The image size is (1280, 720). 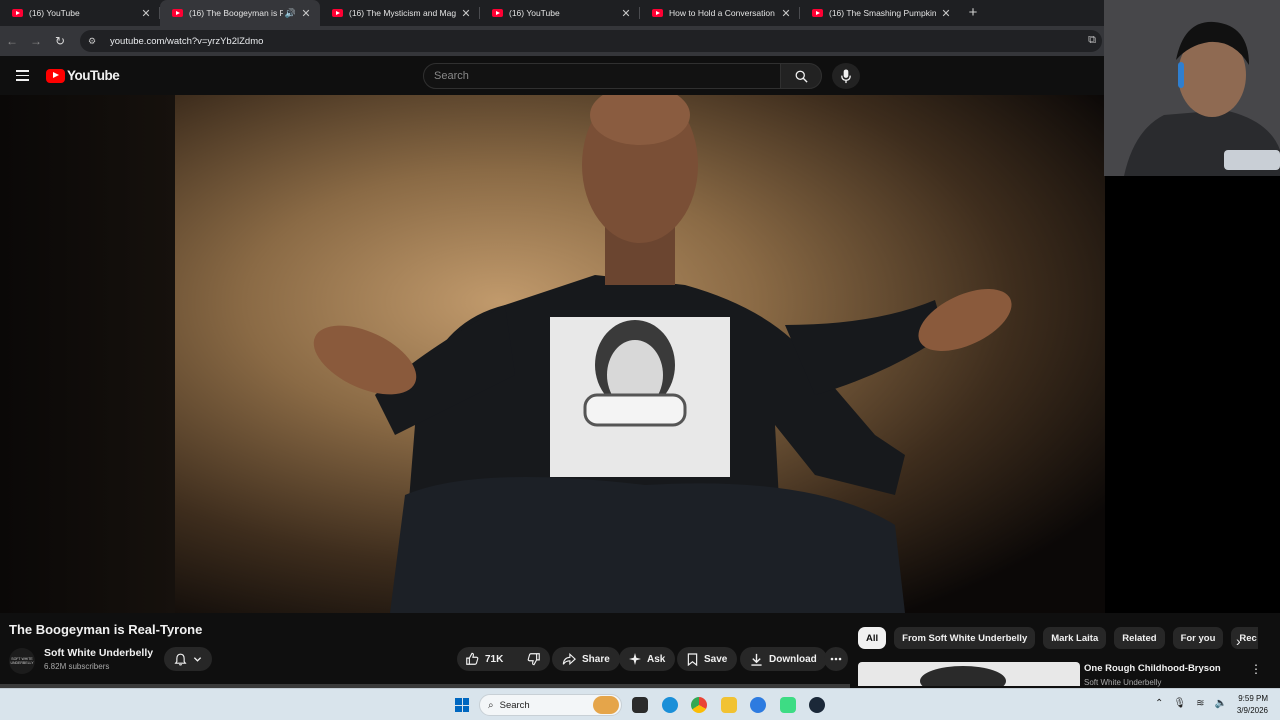 What do you see at coordinates (729, 705) in the screenshot?
I see `file-explorer-icon` at bounding box center [729, 705].